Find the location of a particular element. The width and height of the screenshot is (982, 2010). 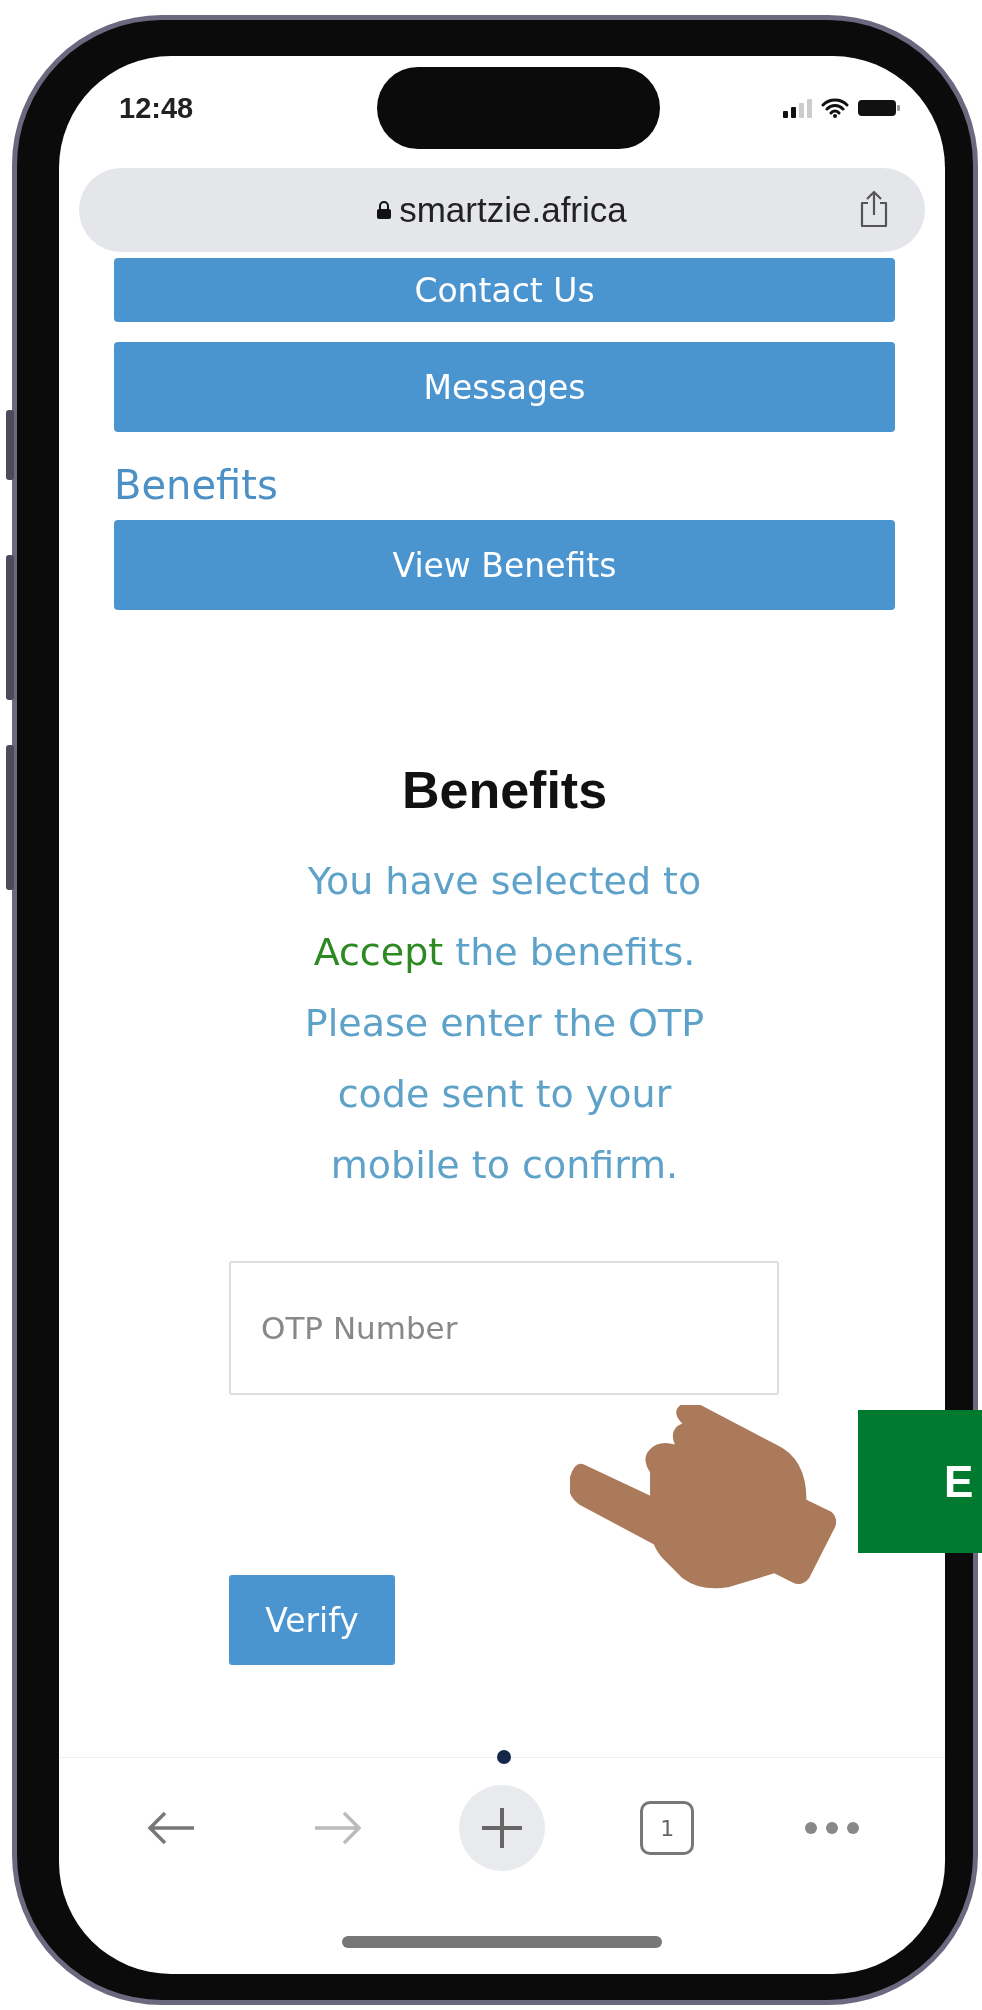

menu-button: Contact Us is located at coordinates (504, 290).